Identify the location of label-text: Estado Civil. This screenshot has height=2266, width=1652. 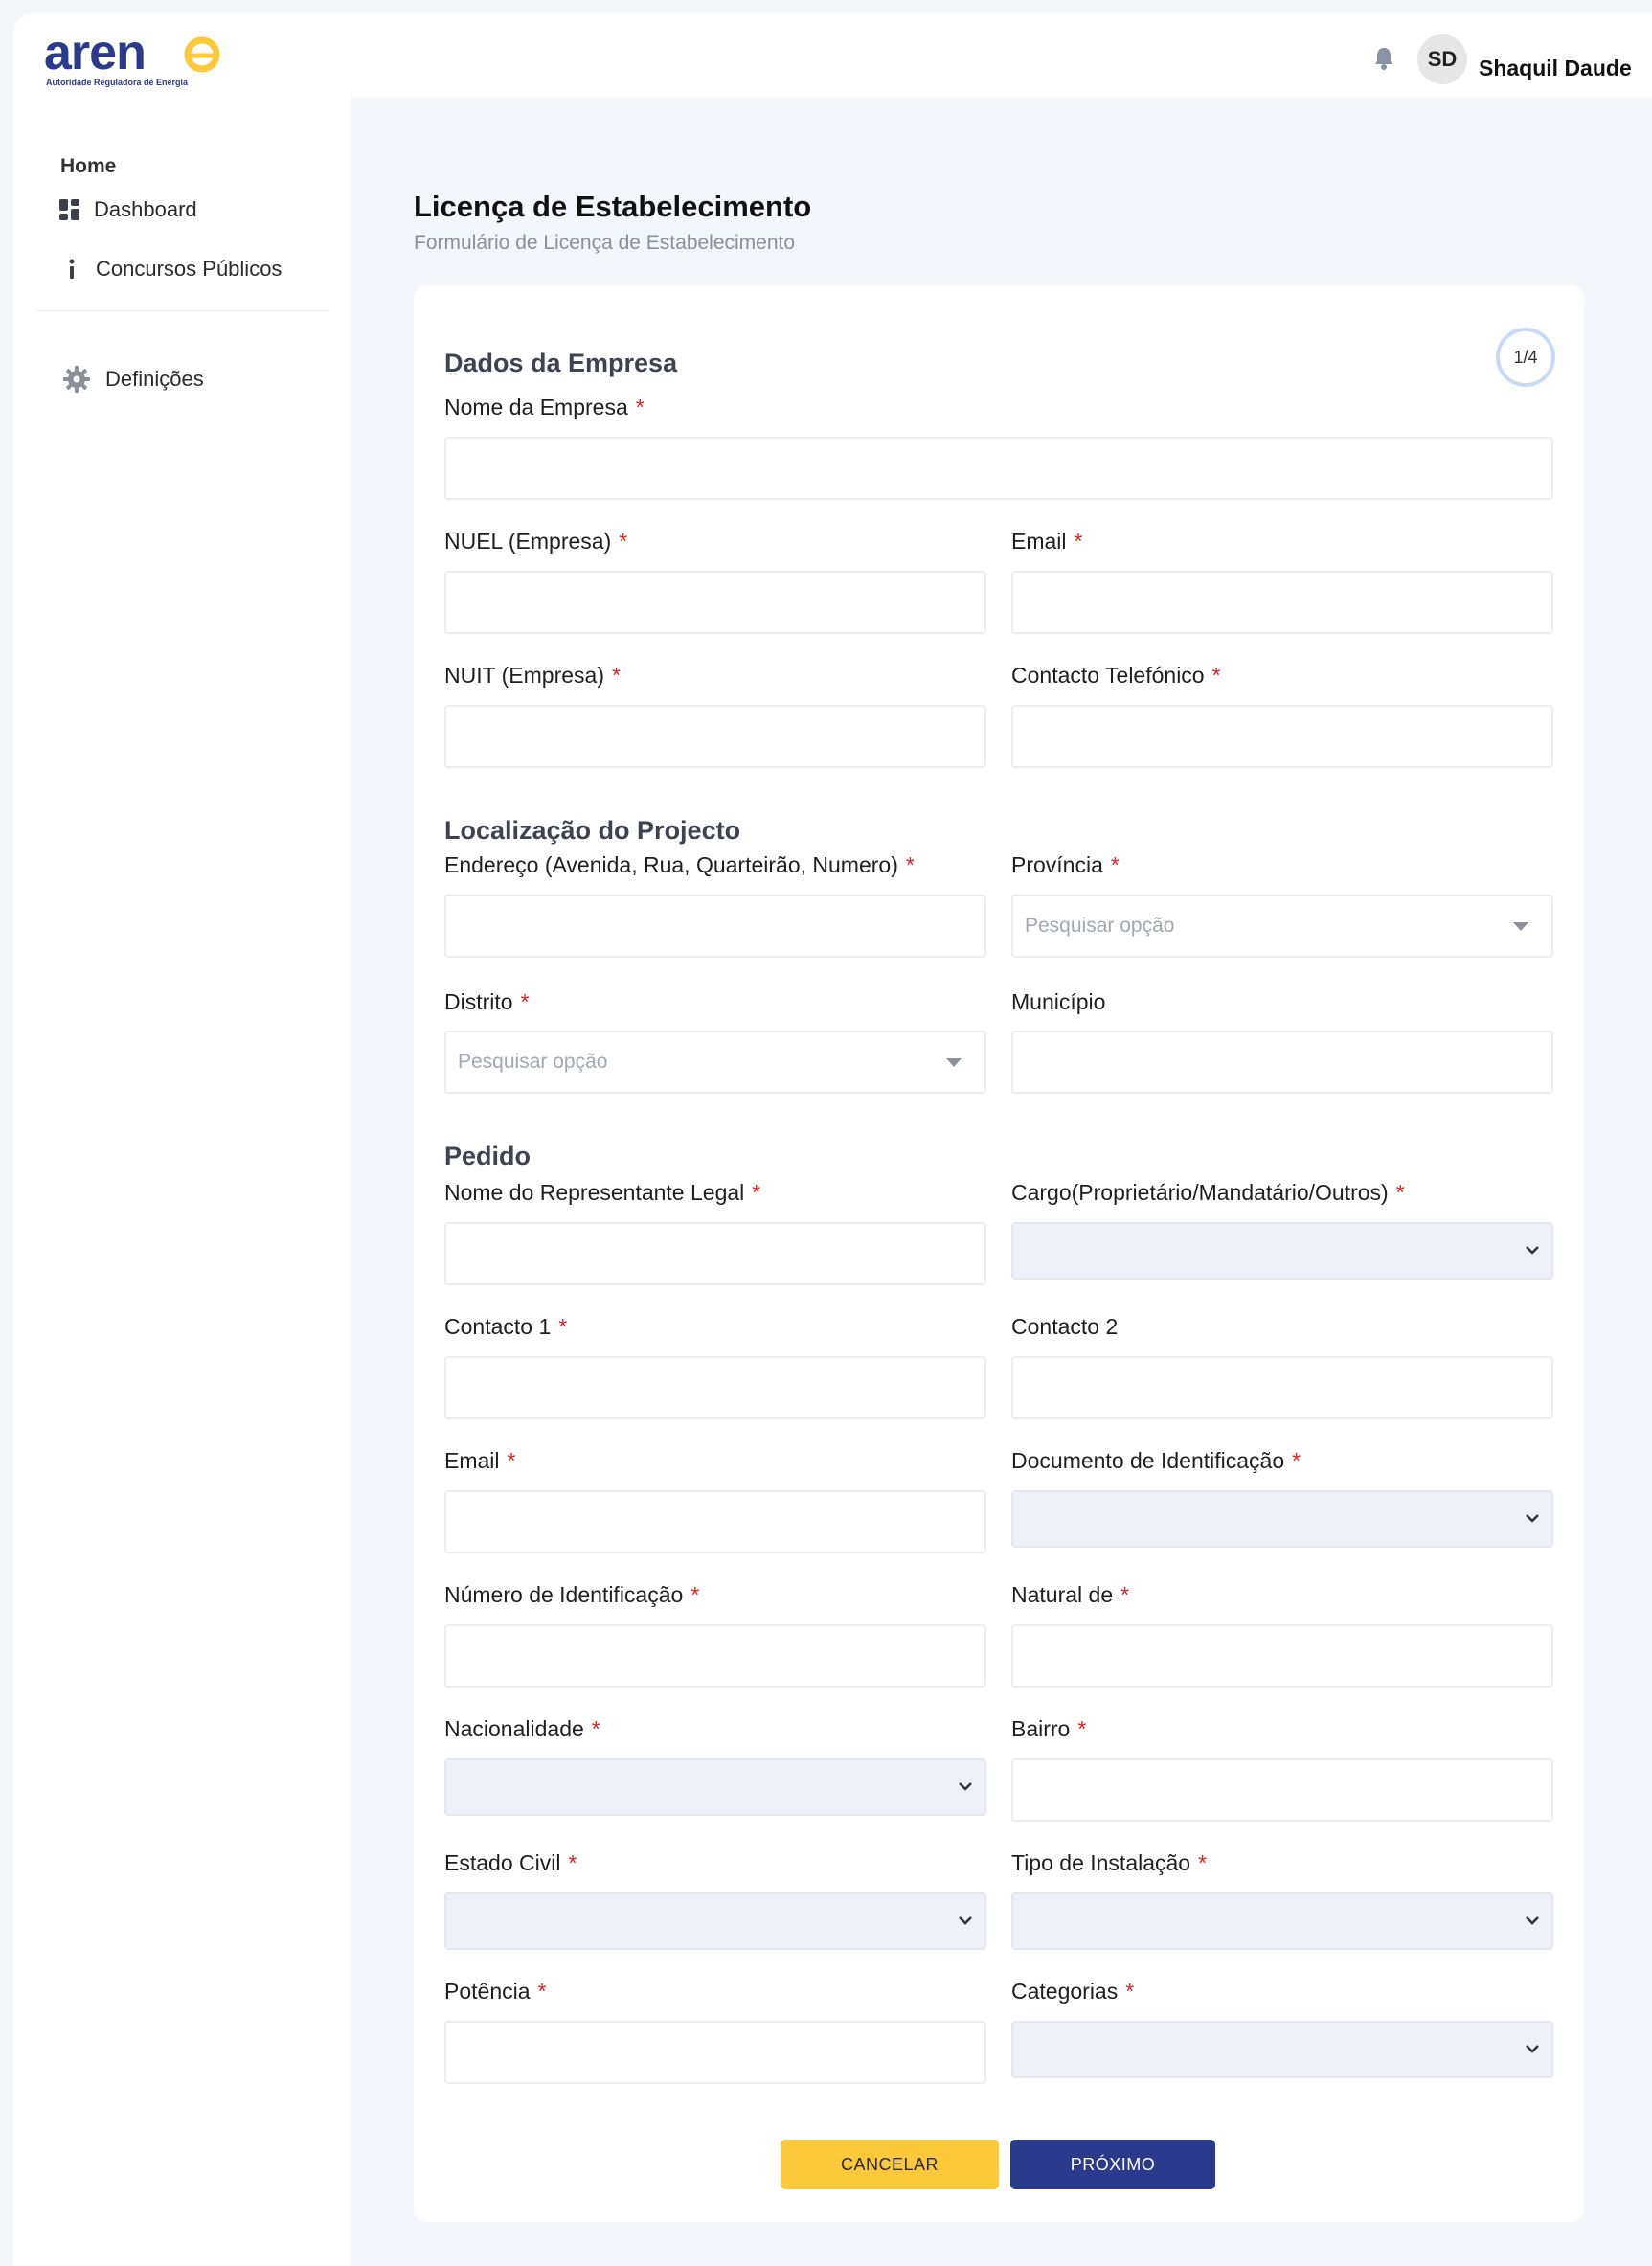
(503, 1862).